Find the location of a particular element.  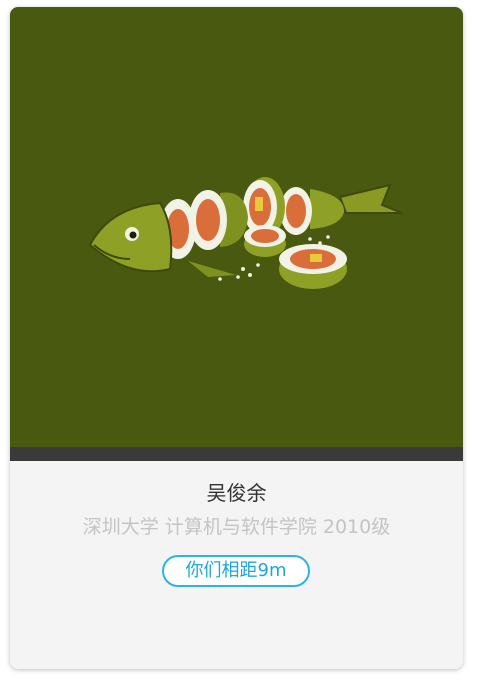

photo-bottom-bar is located at coordinates (236, 454).